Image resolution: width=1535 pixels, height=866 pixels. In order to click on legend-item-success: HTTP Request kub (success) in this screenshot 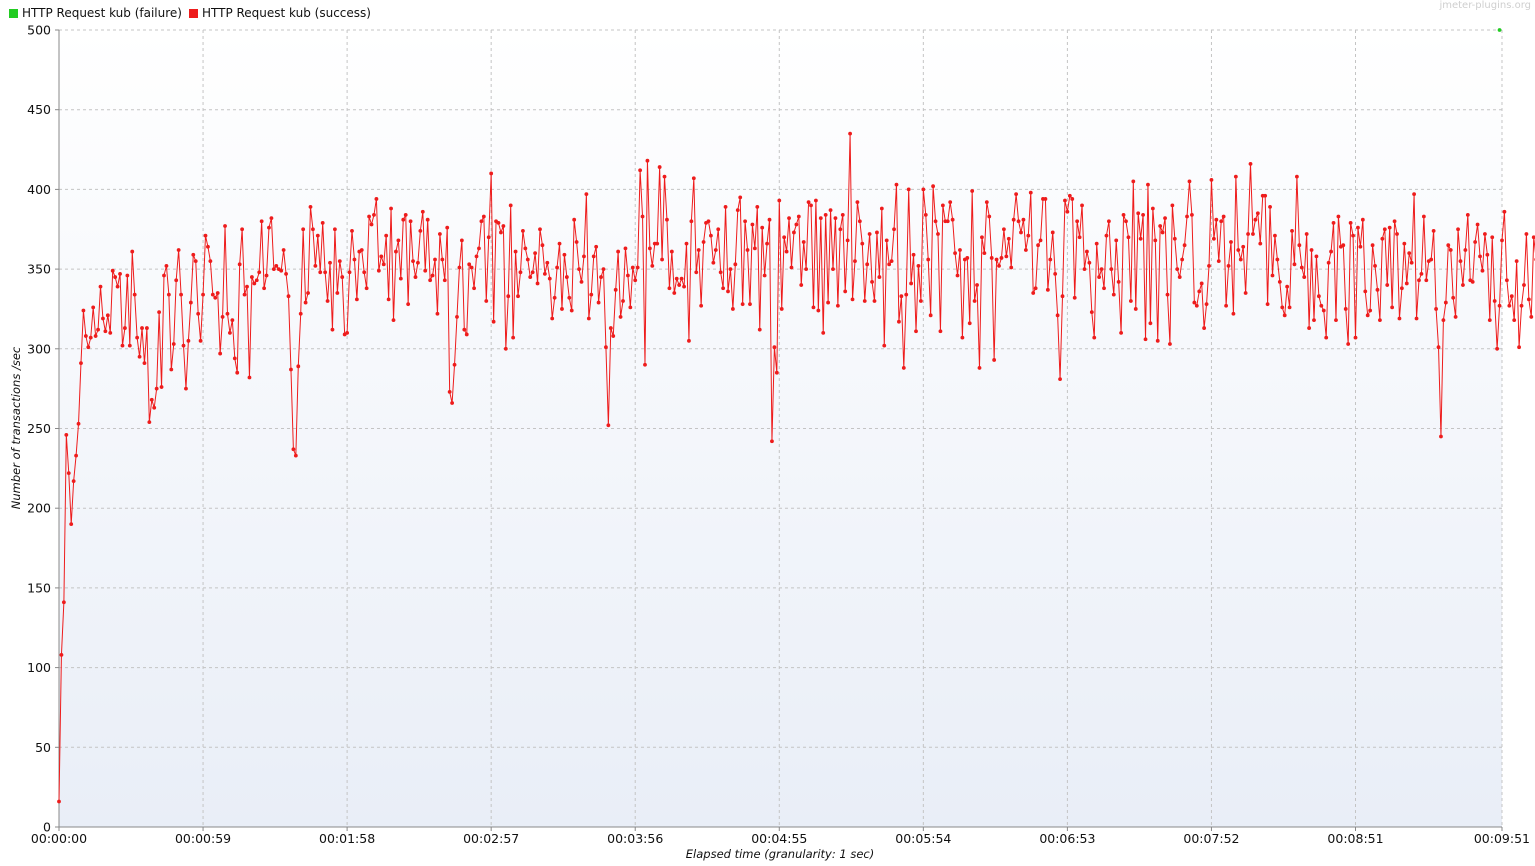, I will do `click(279, 13)`.